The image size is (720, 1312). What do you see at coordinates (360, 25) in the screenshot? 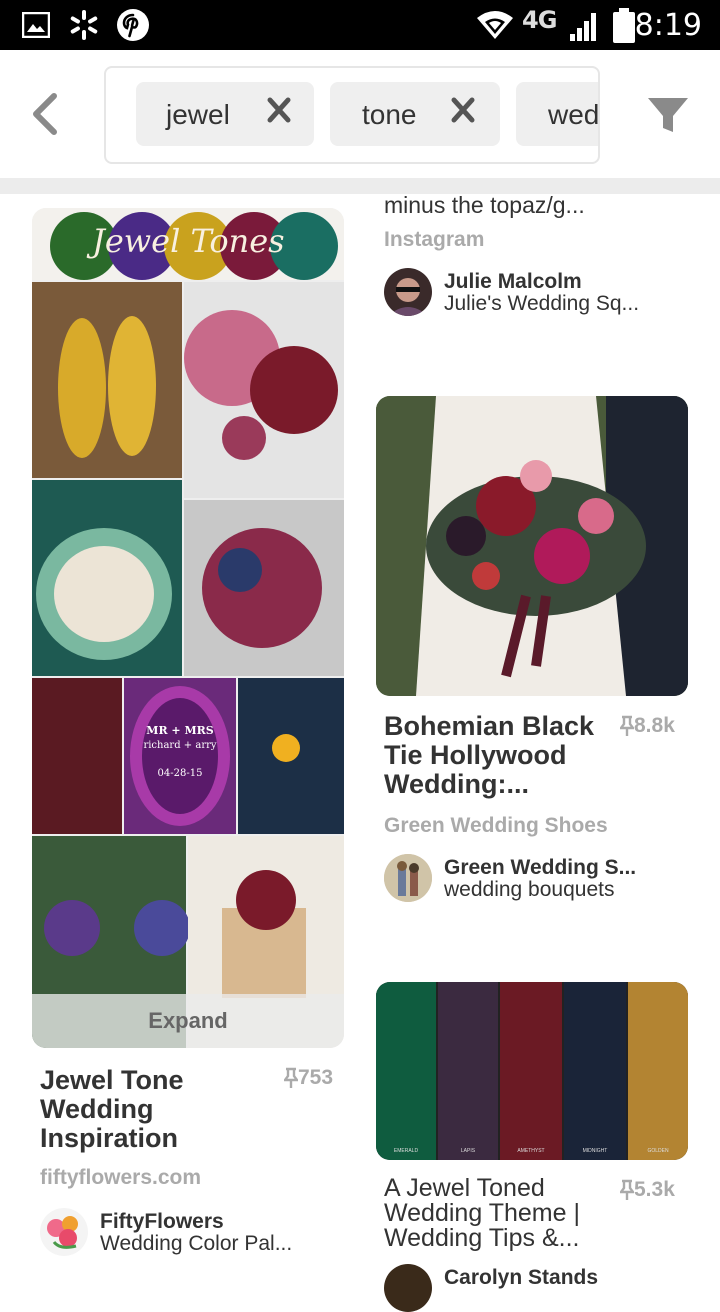
I see `status-bar: 4G 8:19` at bounding box center [360, 25].